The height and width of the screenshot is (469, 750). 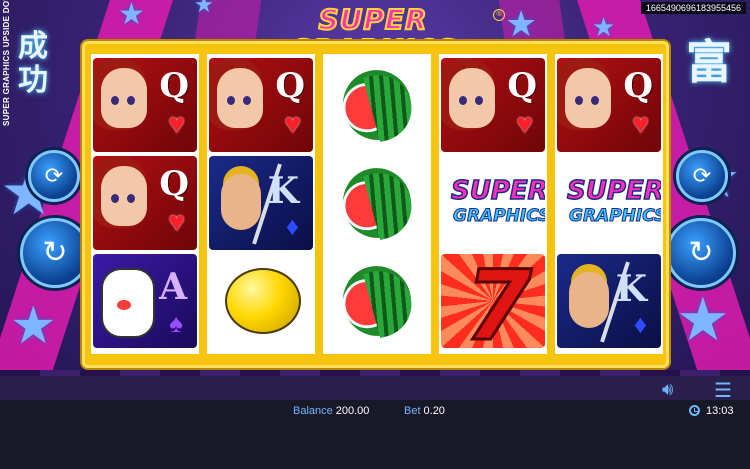 What do you see at coordinates (375, 434) in the screenshot?
I see `status-bar` at bounding box center [375, 434].